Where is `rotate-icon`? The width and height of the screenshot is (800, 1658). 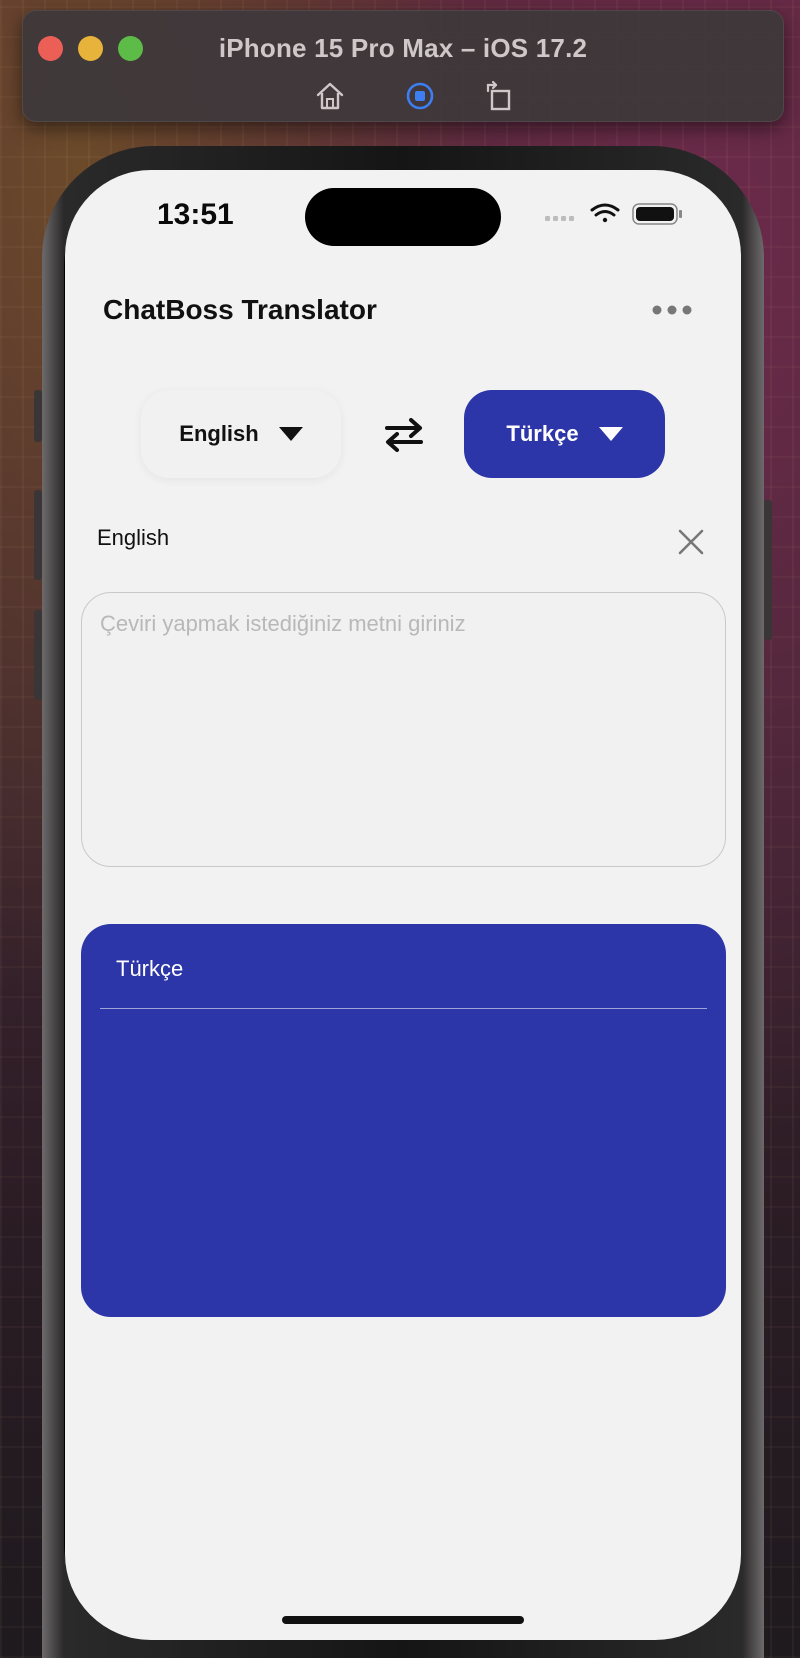
rotate-icon is located at coordinates (500, 96).